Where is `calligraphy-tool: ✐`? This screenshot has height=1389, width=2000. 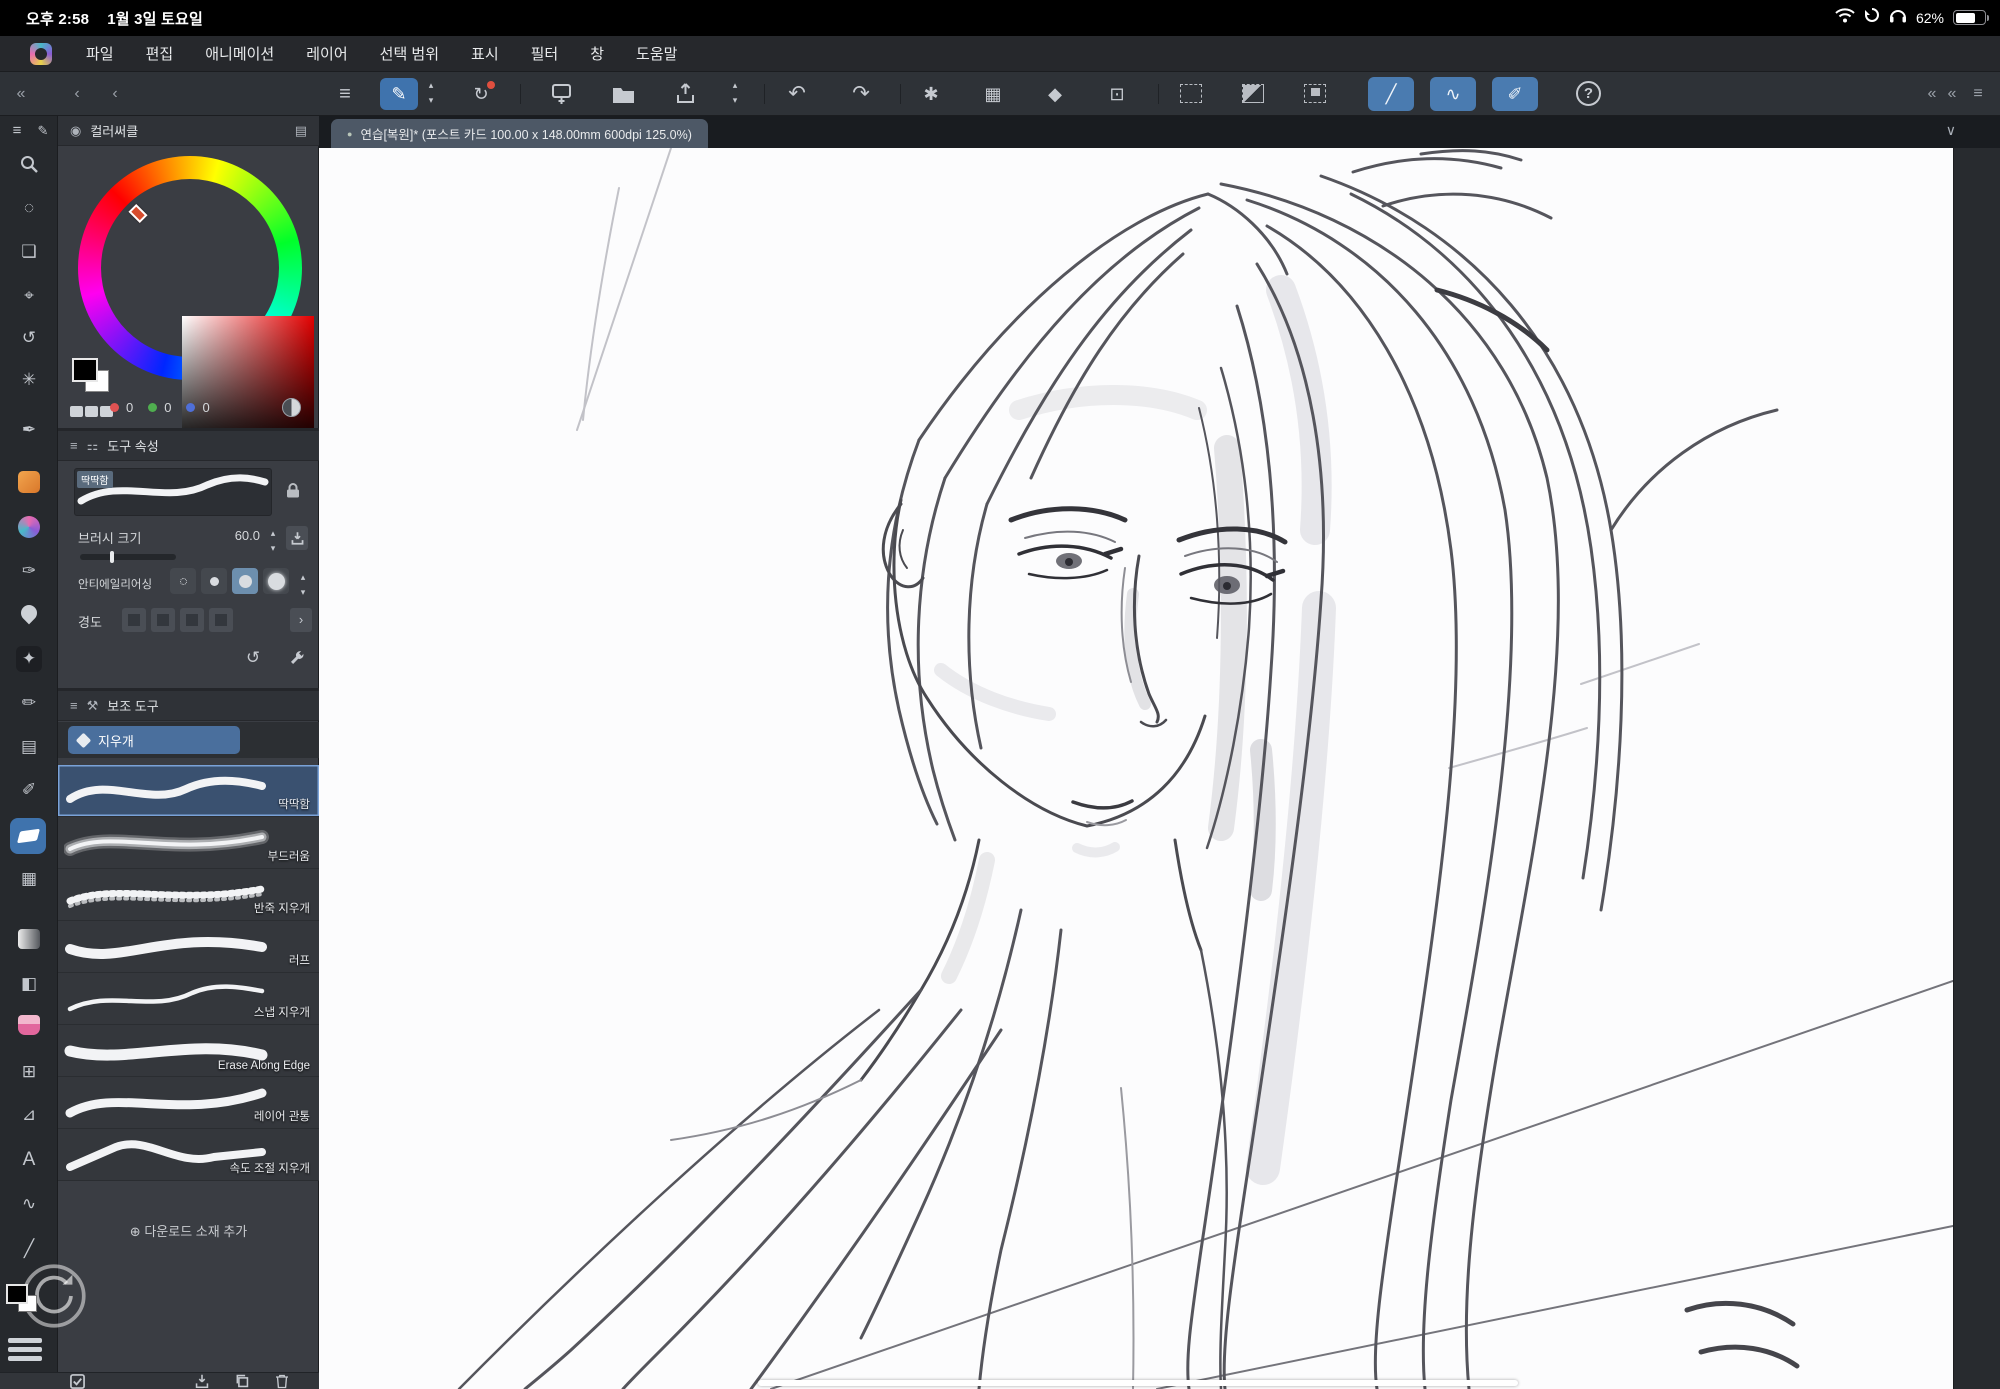
calligraphy-tool: ✐ is located at coordinates (29, 790).